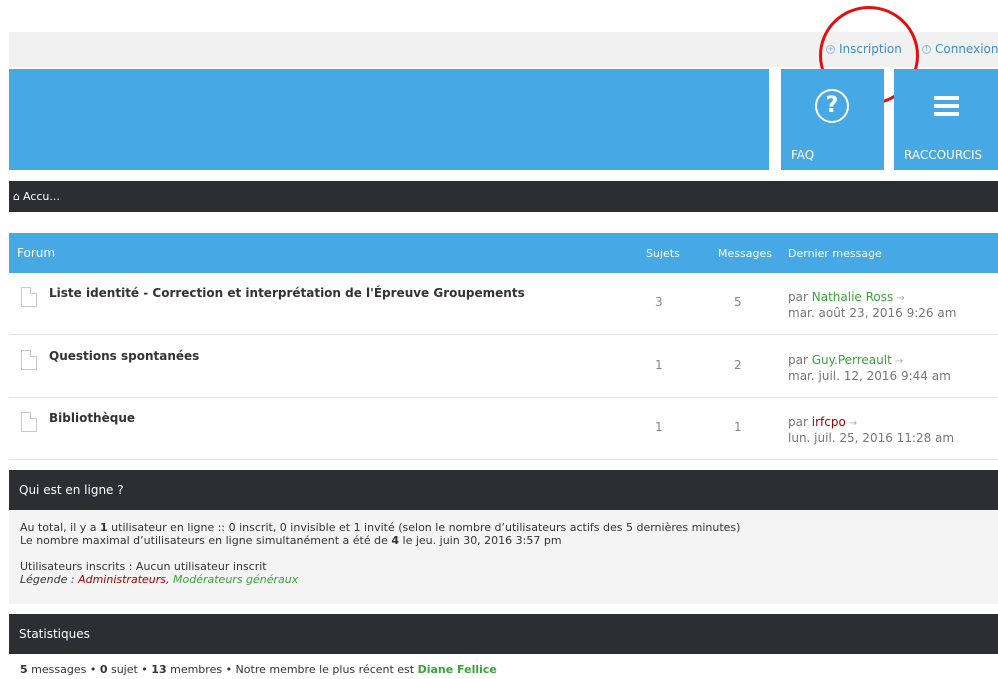 The width and height of the screenshot is (998, 679). I want to click on column-last-post: Dernier message, so click(835, 253).